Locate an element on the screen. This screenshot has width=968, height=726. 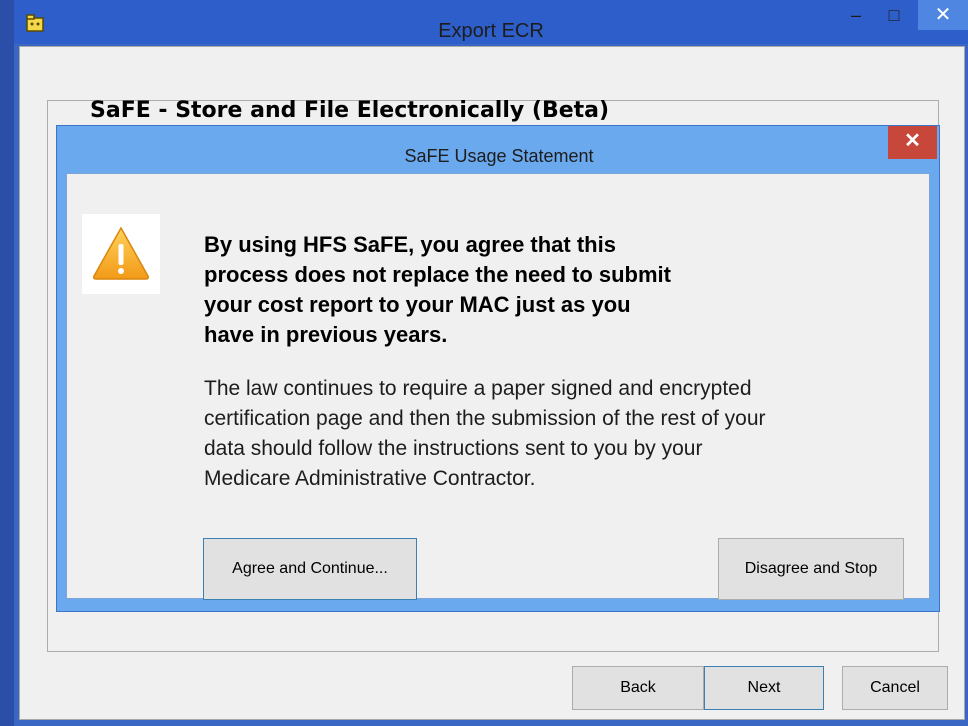
dialog-title: SaFE Usage Statement is located at coordinates (499, 156).